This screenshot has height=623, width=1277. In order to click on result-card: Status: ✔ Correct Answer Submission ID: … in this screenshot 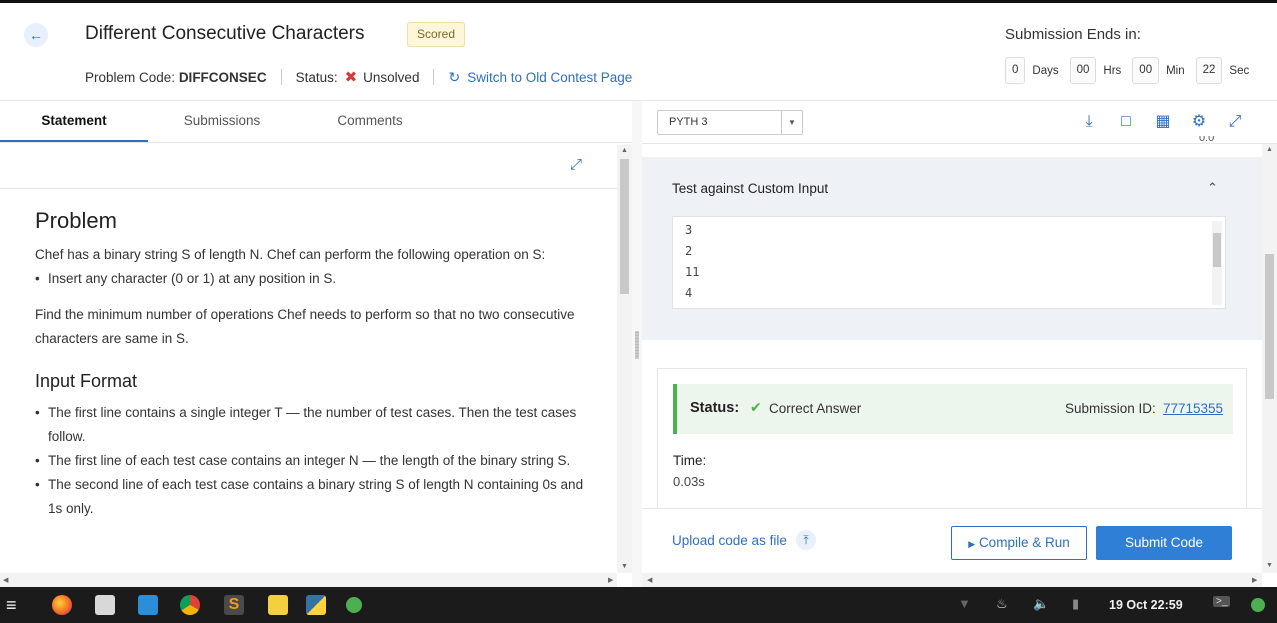, I will do `click(952, 440)`.